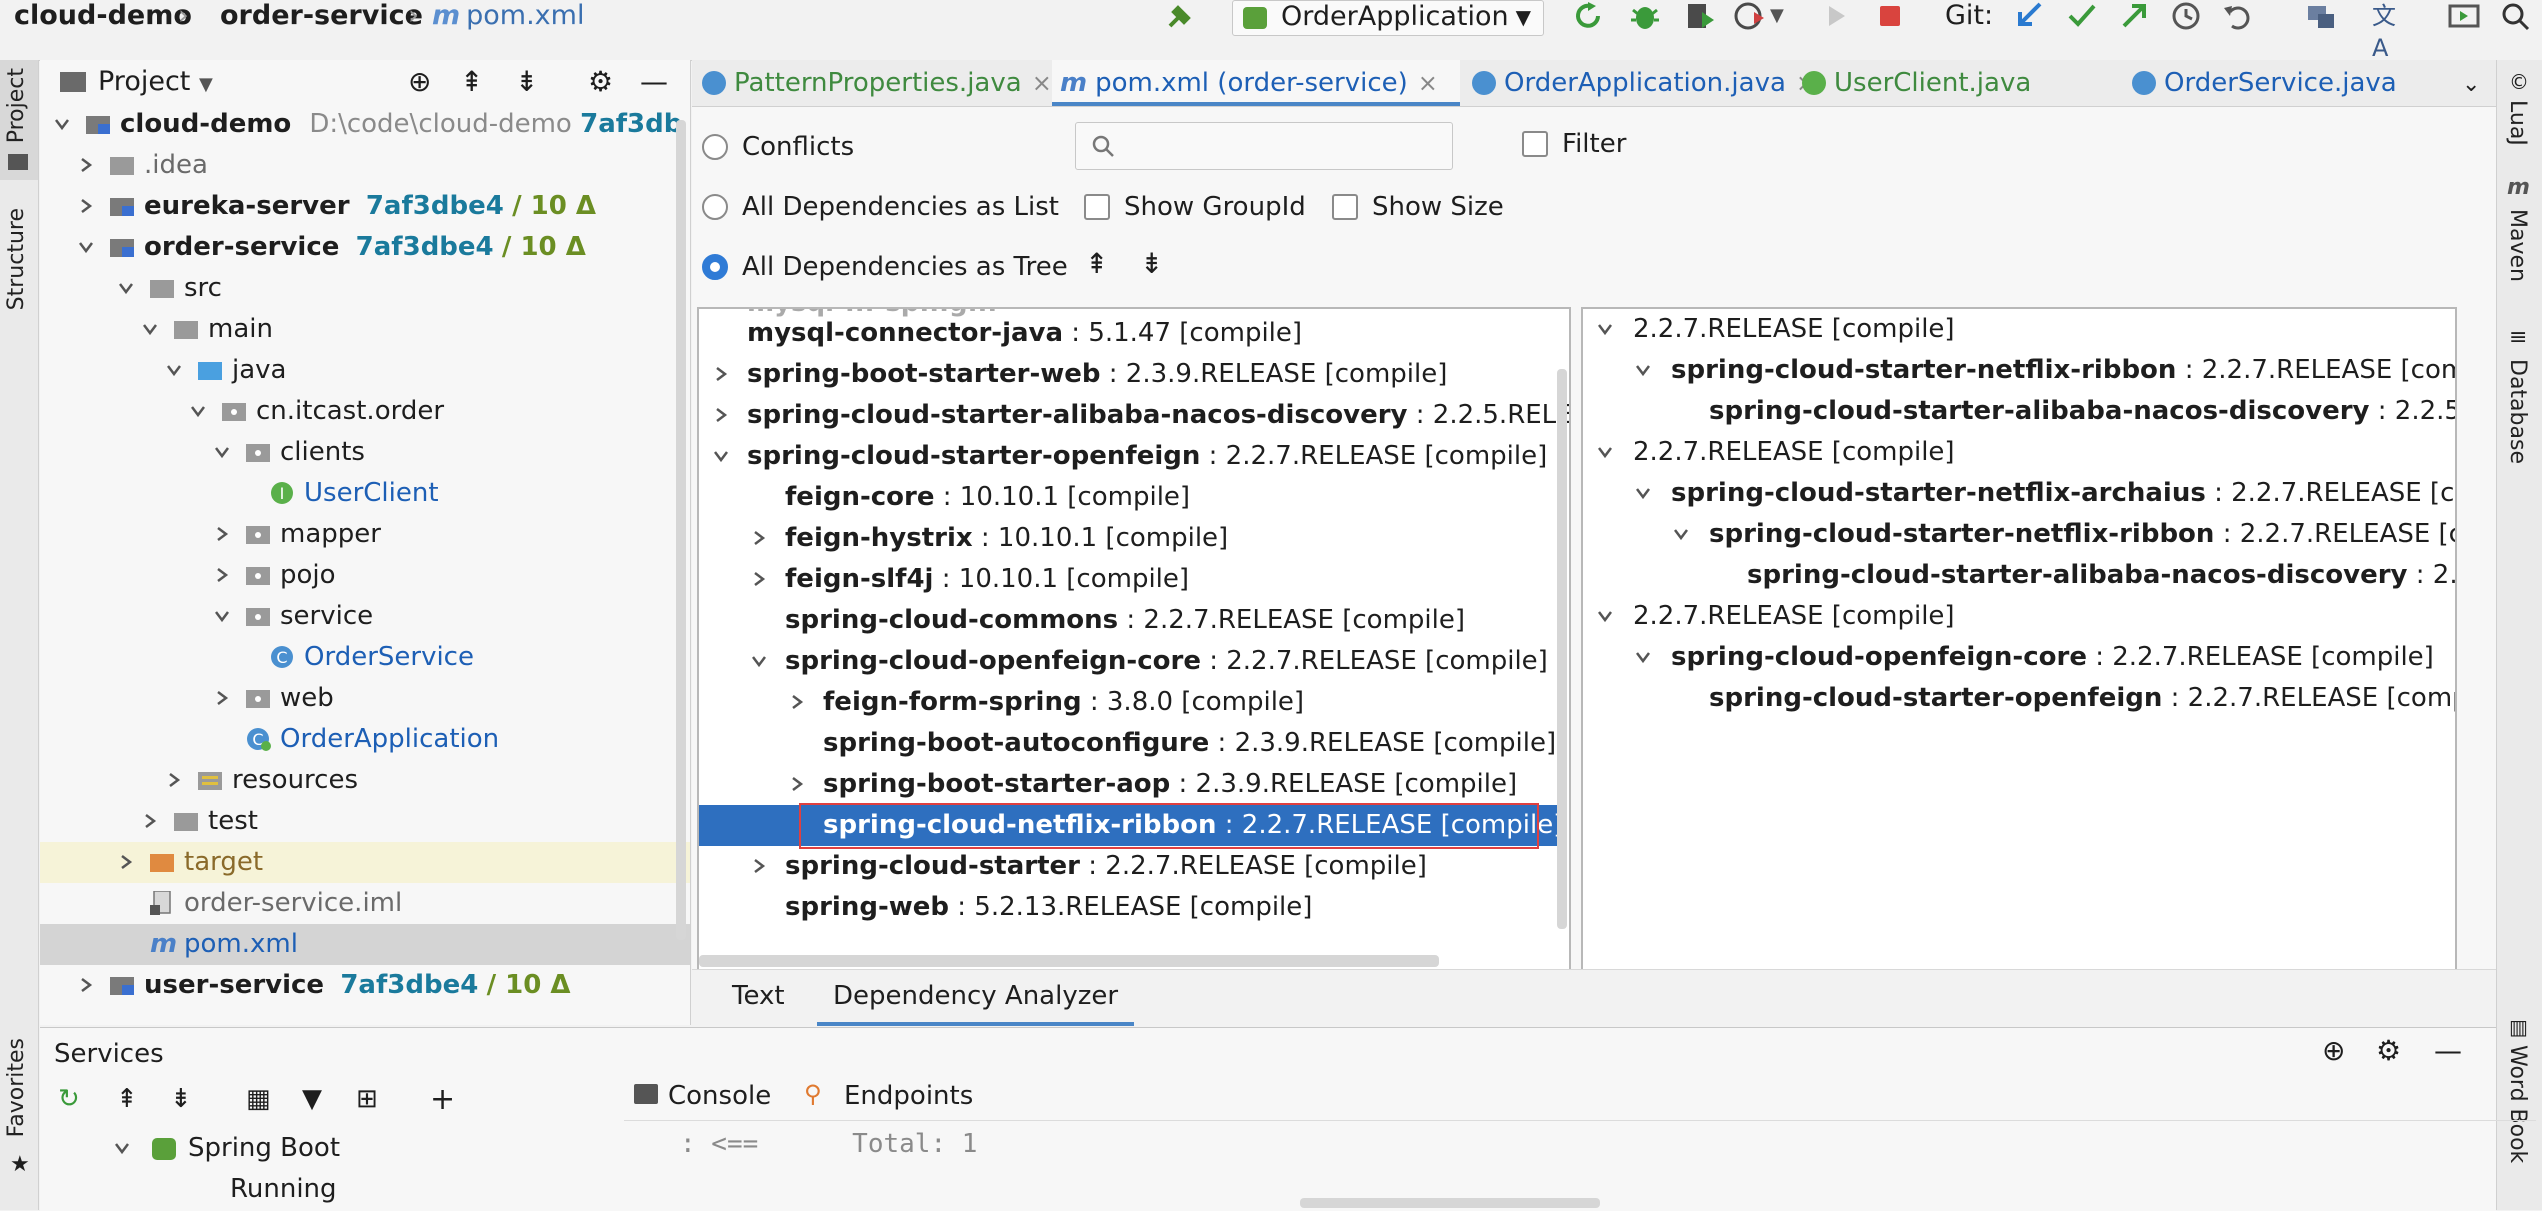 Image resolution: width=2542 pixels, height=1211 pixels. Describe the element at coordinates (19, 120) in the screenshot. I see `project-tool-window-button: Project` at that location.